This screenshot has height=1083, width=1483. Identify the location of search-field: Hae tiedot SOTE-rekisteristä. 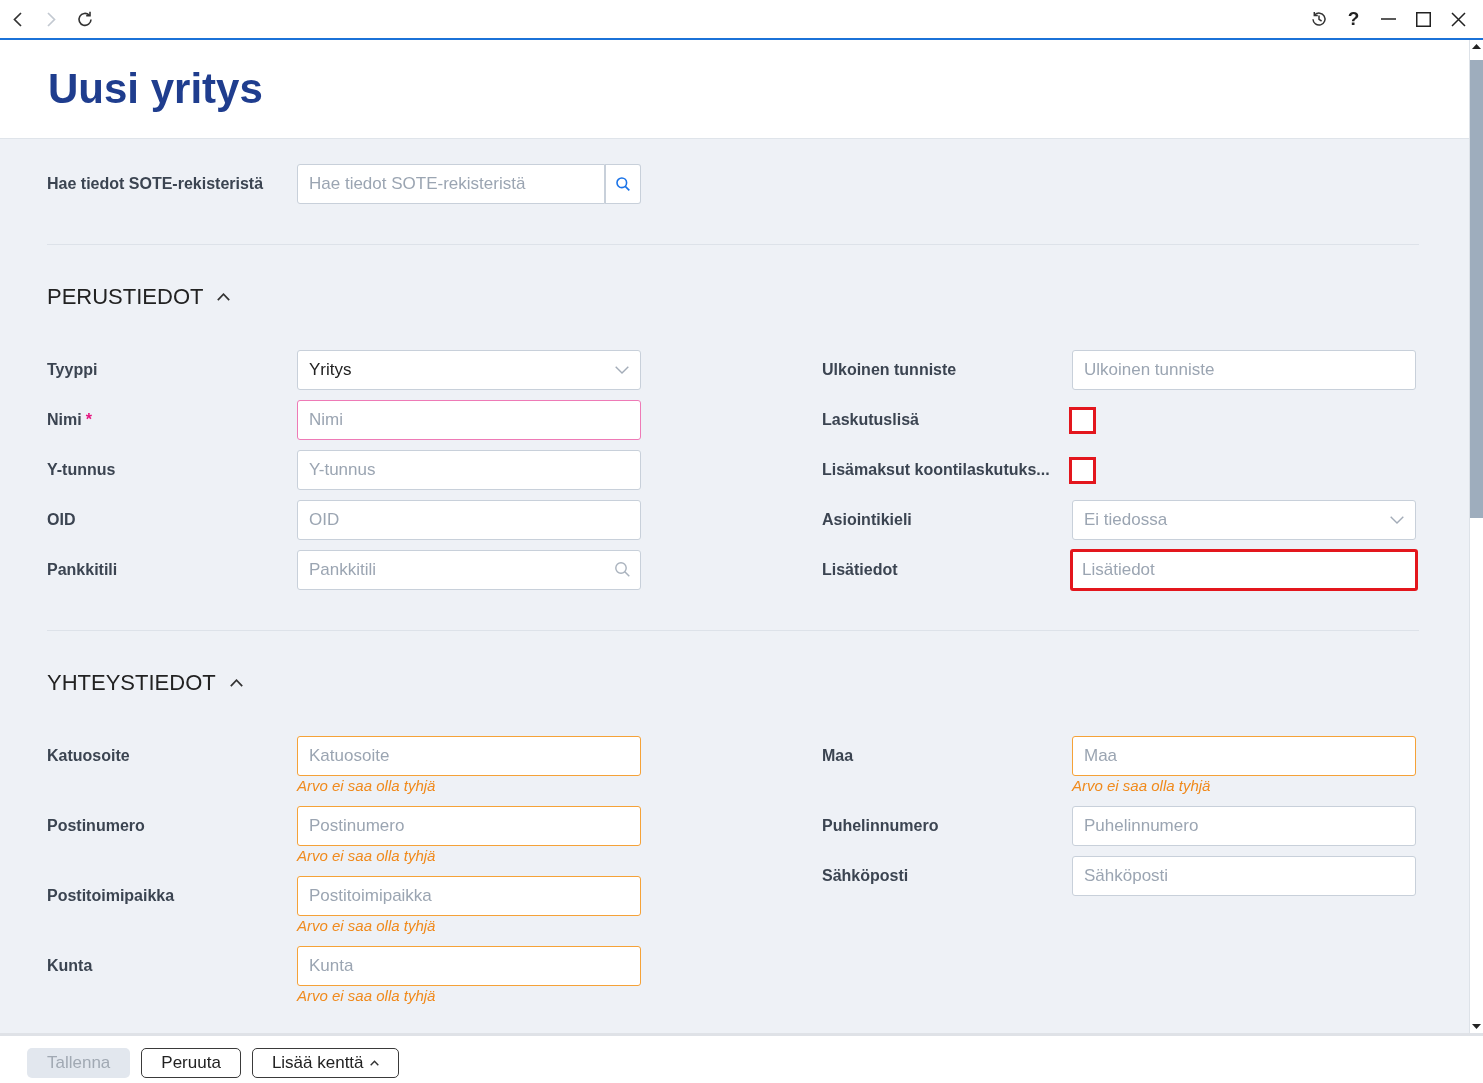
(451, 184).